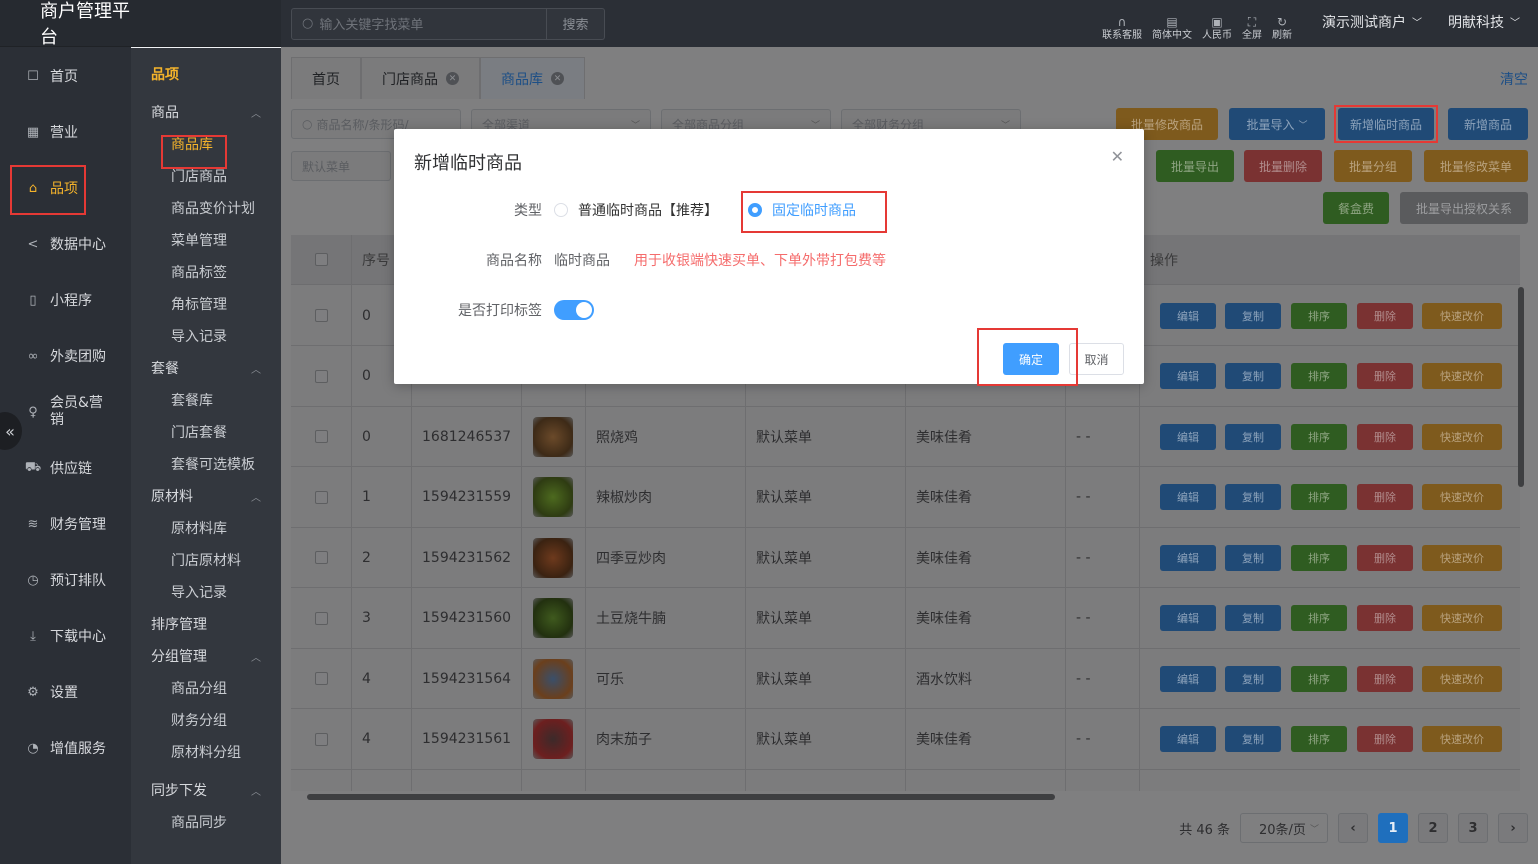 The width and height of the screenshot is (1538, 864). What do you see at coordinates (65, 692) in the screenshot?
I see `nav-item-settings: ⚙ 设置` at bounding box center [65, 692].